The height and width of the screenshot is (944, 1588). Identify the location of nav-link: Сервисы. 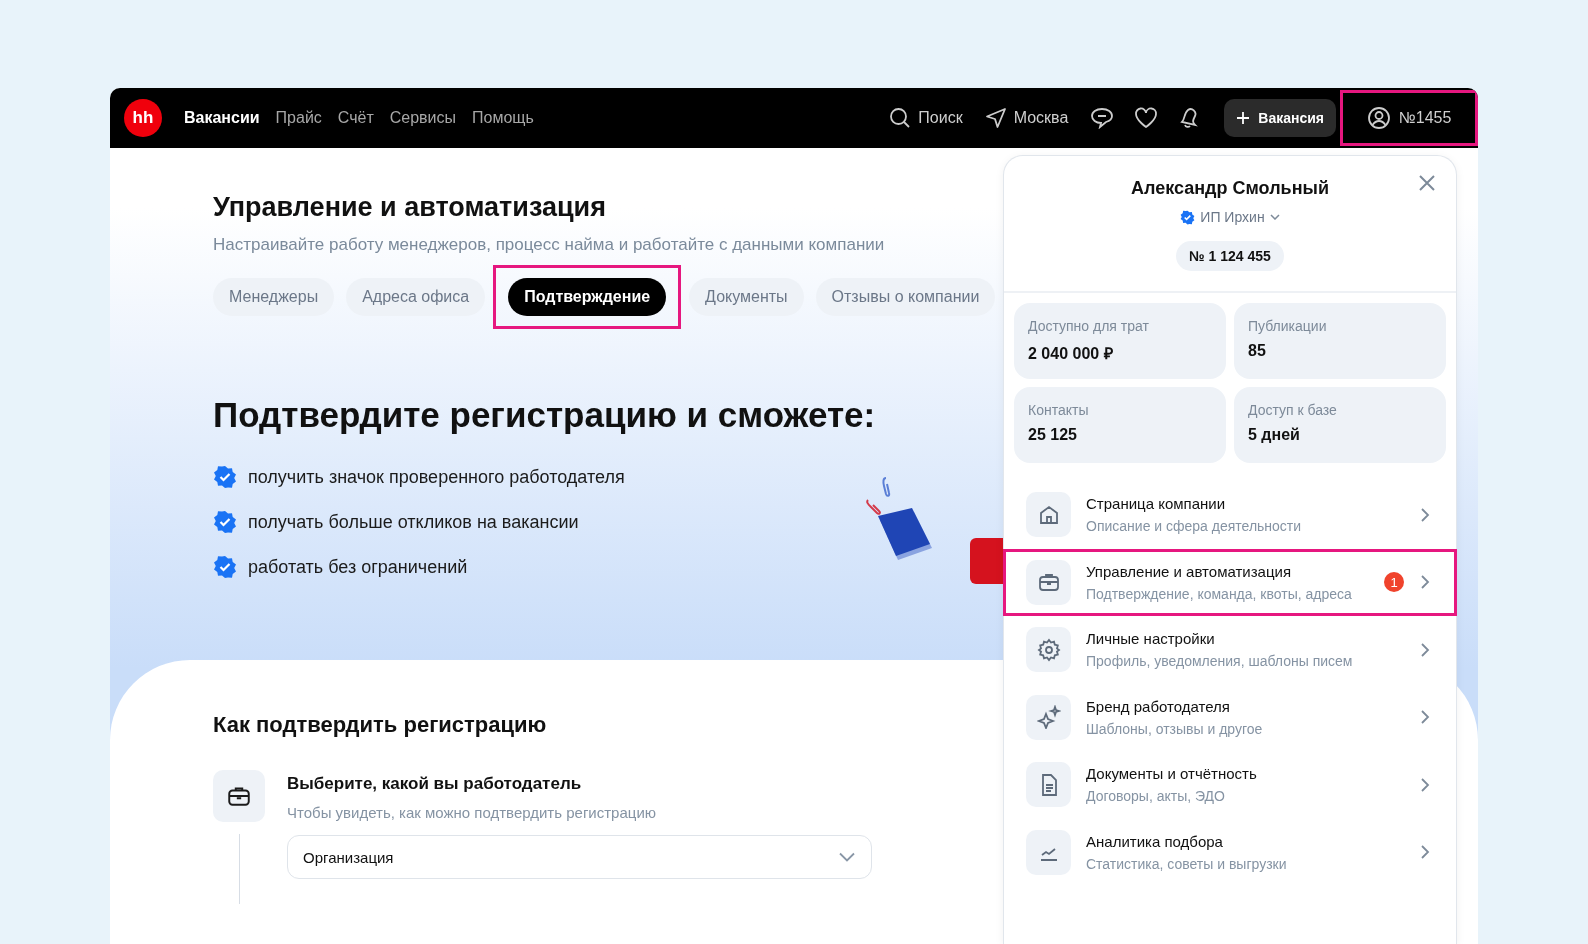
(423, 118).